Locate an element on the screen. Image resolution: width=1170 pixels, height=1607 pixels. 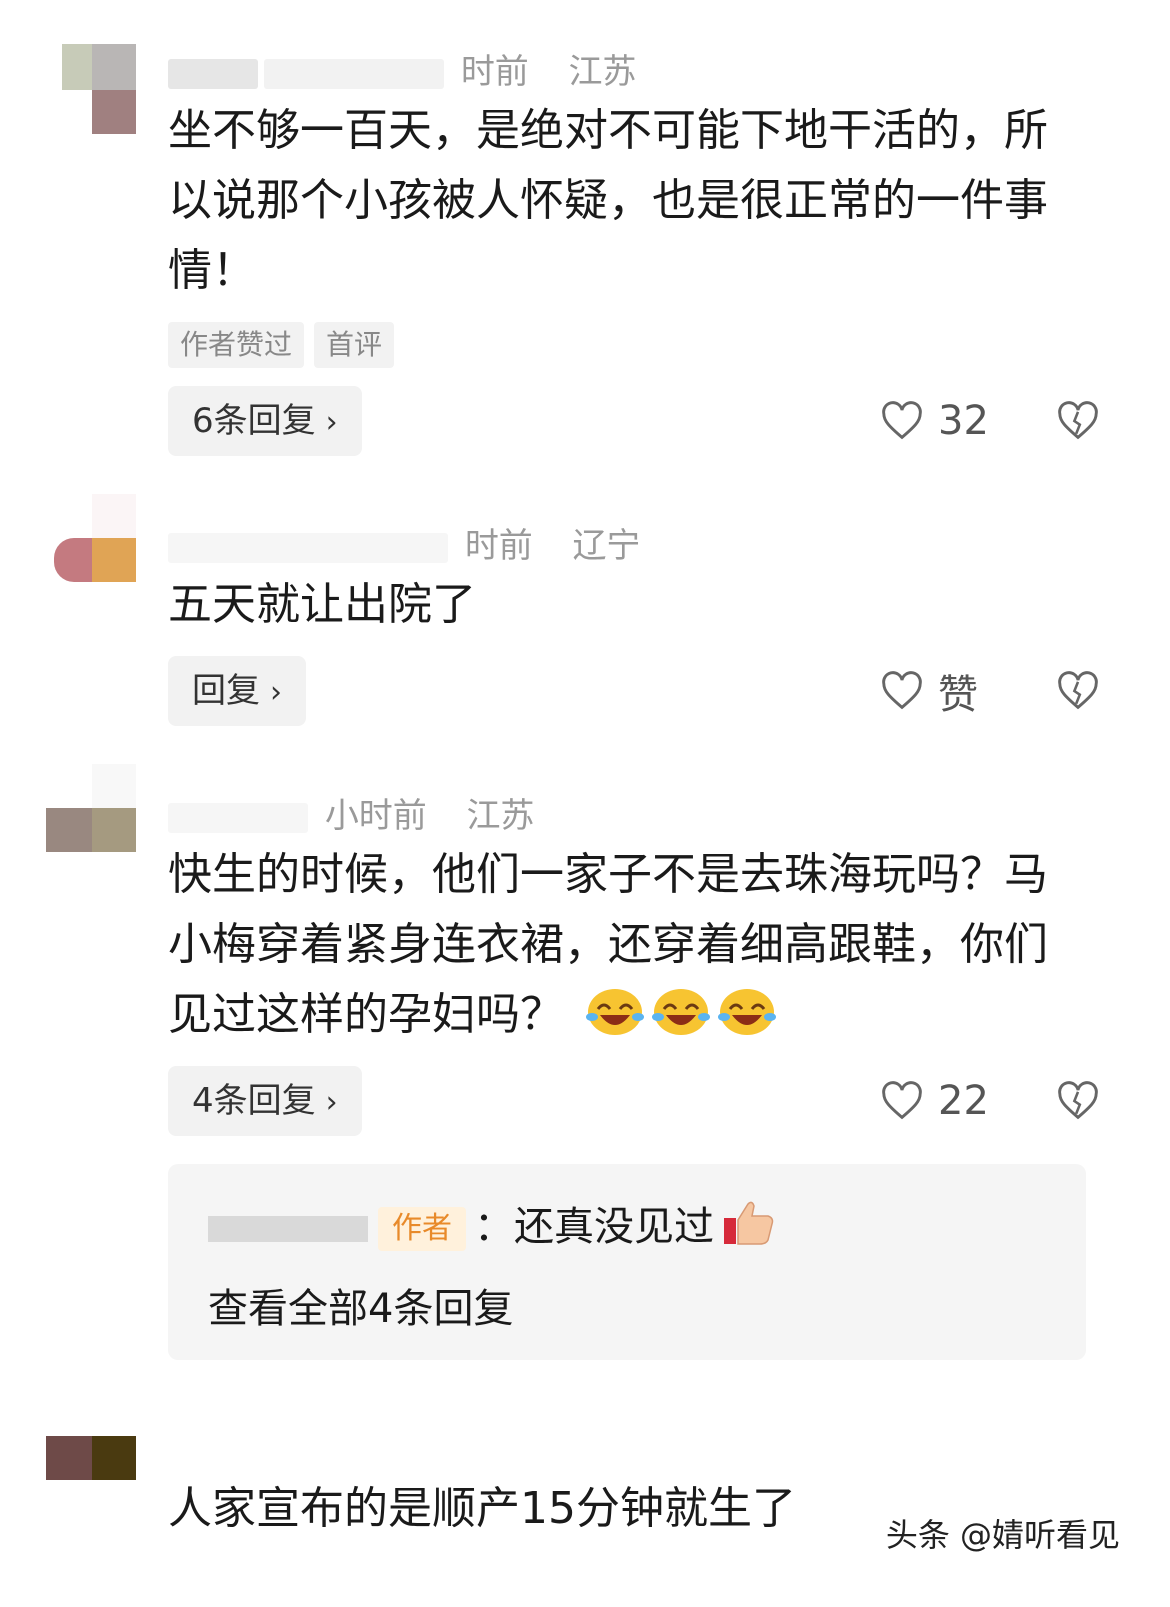
comment-location: 辽宁 is located at coordinates (606, 546).